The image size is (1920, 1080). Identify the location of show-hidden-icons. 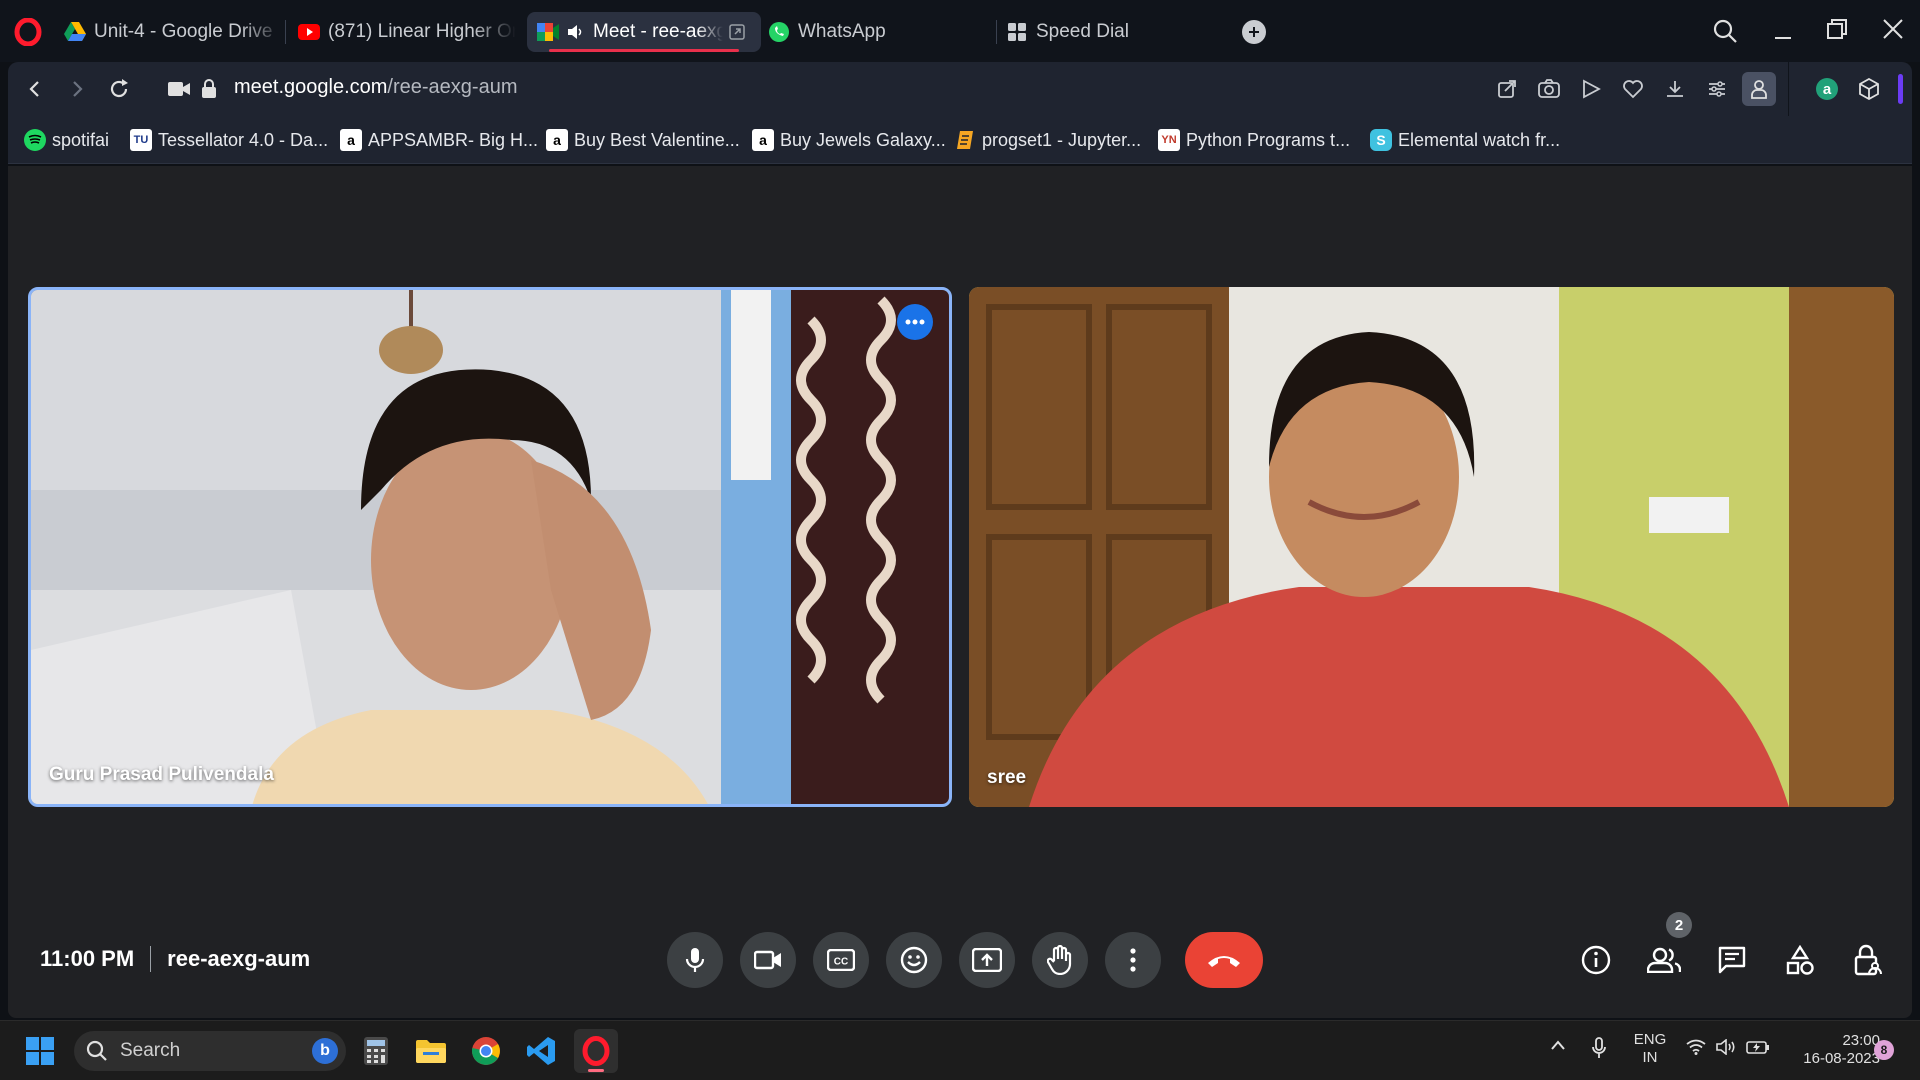
(1558, 1045).